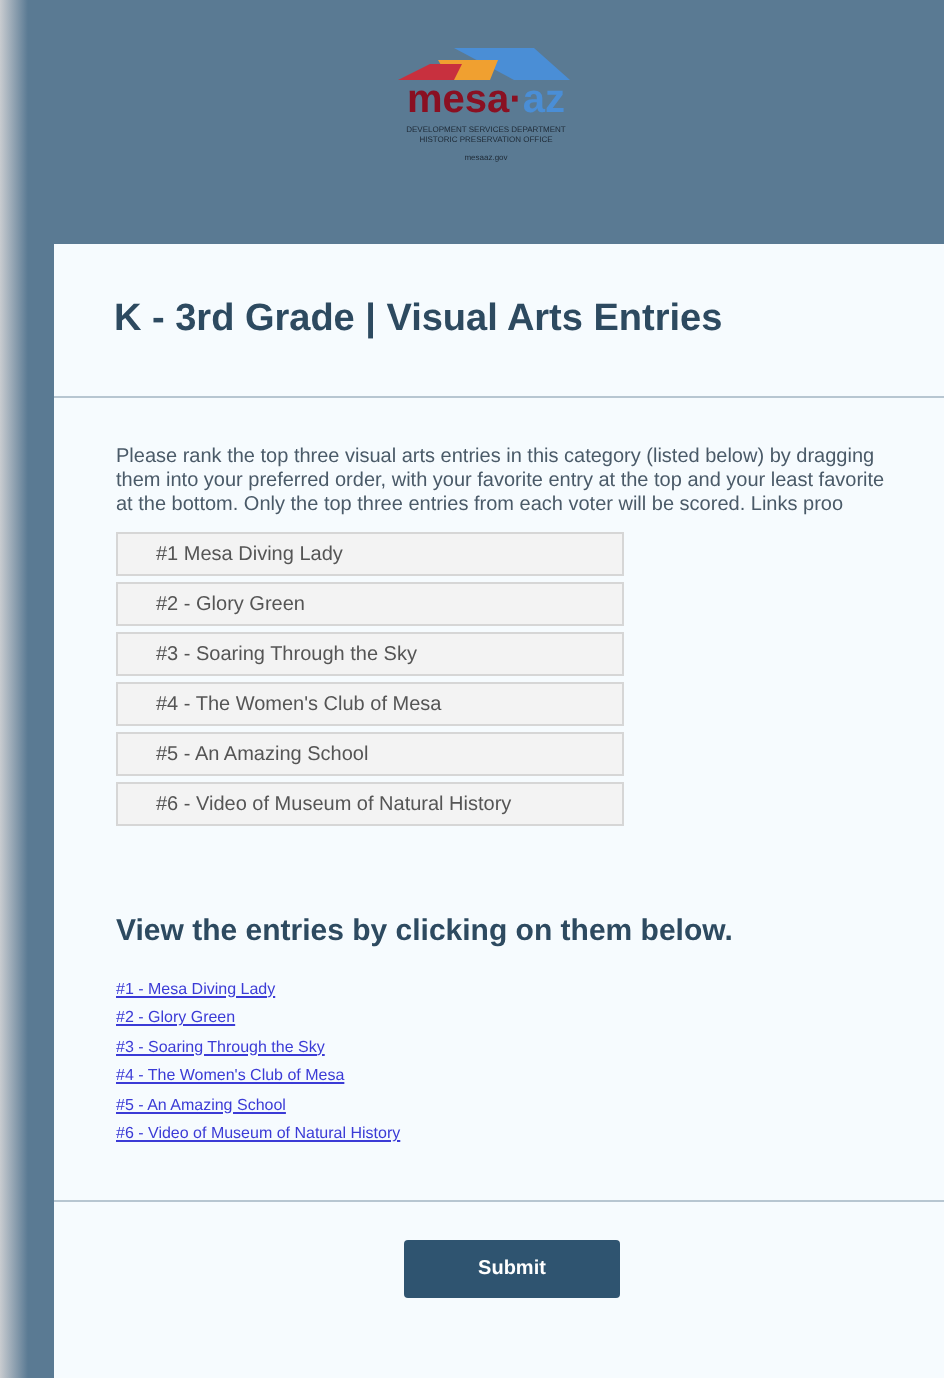  I want to click on instructions-text: Please rank the top three visual arts entries in this category (listed below) by dragging them into your preferred order, with your favorite entry at the top and your least favorite at the bottom. Only the top three entries from each voter will be scored. Links proo, so click(501, 482).